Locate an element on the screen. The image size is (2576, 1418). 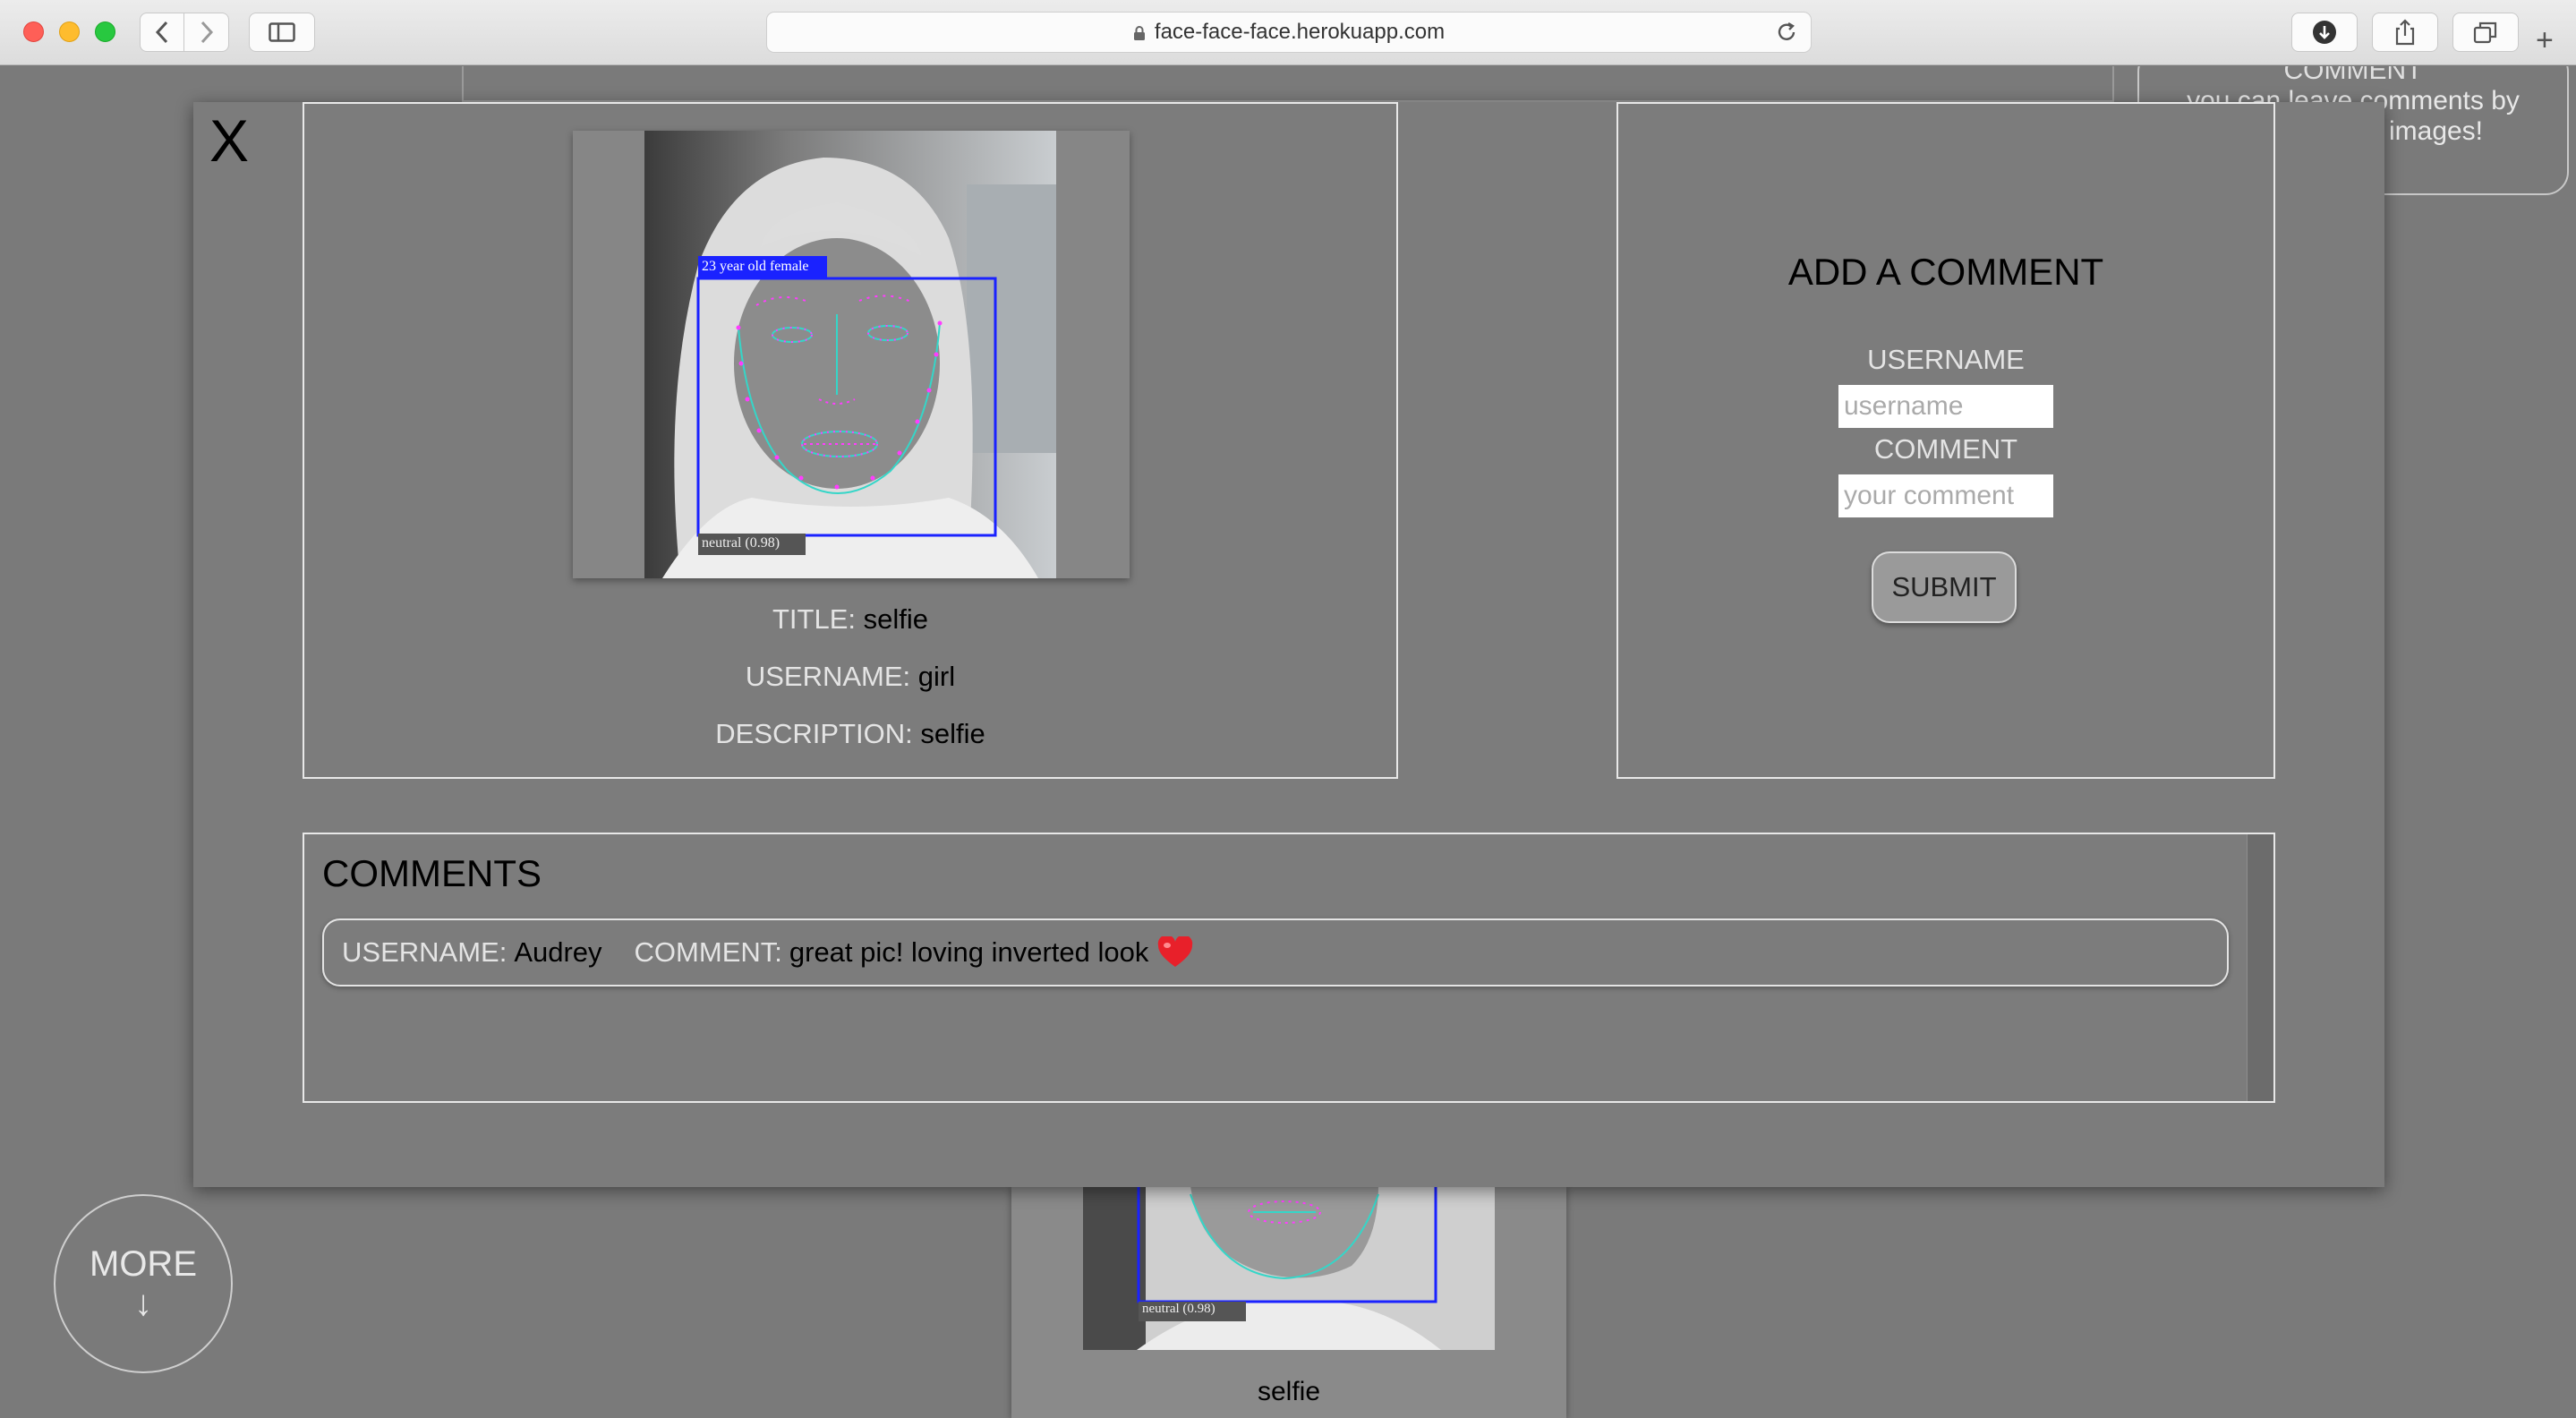
comment-text-key: COMMENT: is located at coordinates (708, 952).